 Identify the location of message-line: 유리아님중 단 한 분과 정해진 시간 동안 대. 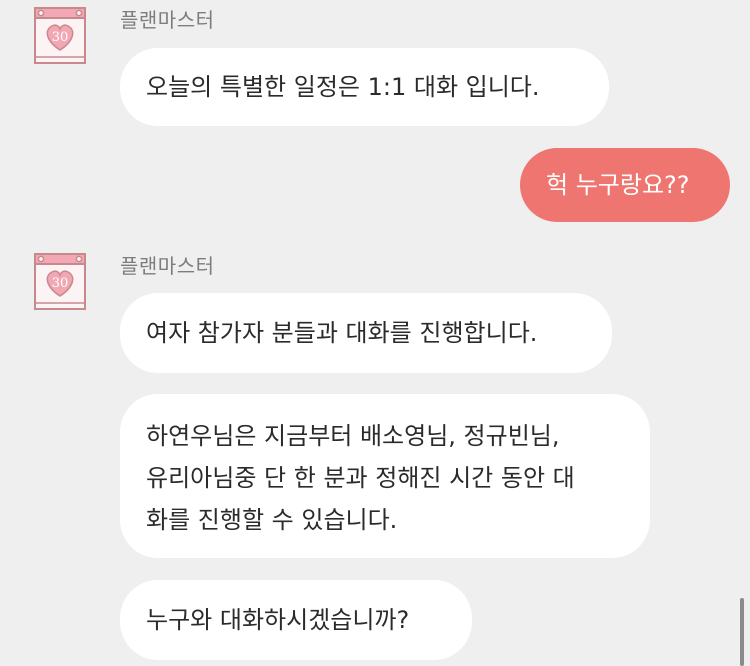
(360, 478).